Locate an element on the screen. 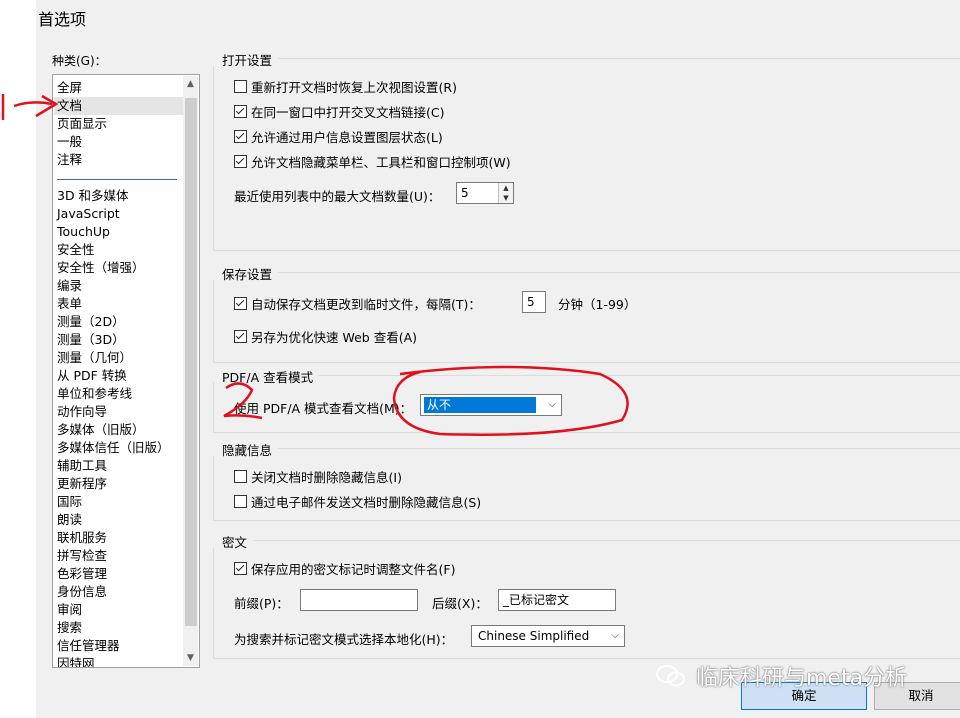  annotation-circle is located at coordinates (510, 400).